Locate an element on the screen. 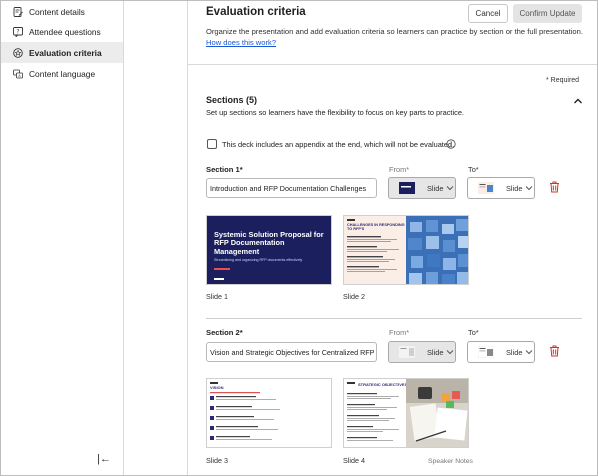 The image size is (598, 476). slide-2-blocks-image is located at coordinates (437, 250).